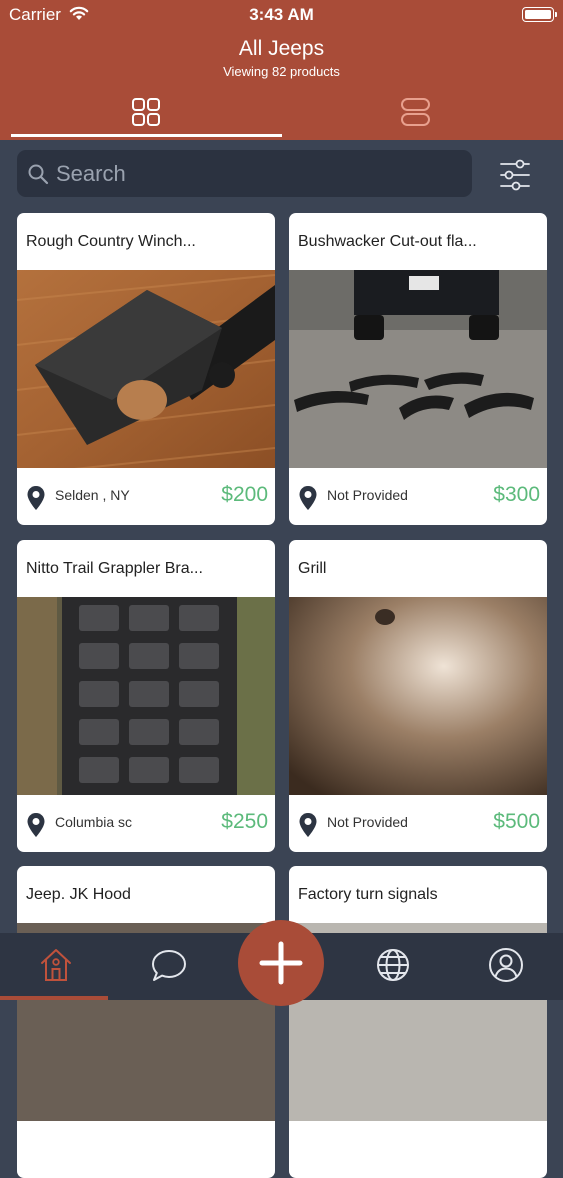  What do you see at coordinates (281, 48) in the screenshot?
I see `page-title: All Jeeps` at bounding box center [281, 48].